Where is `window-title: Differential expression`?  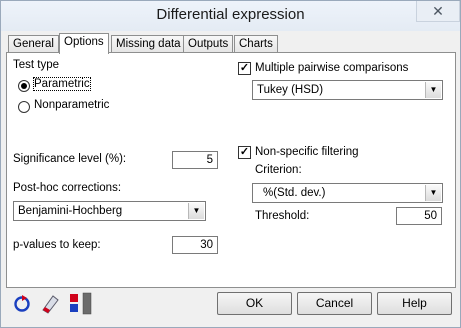 window-title: Differential expression is located at coordinates (230, 14).